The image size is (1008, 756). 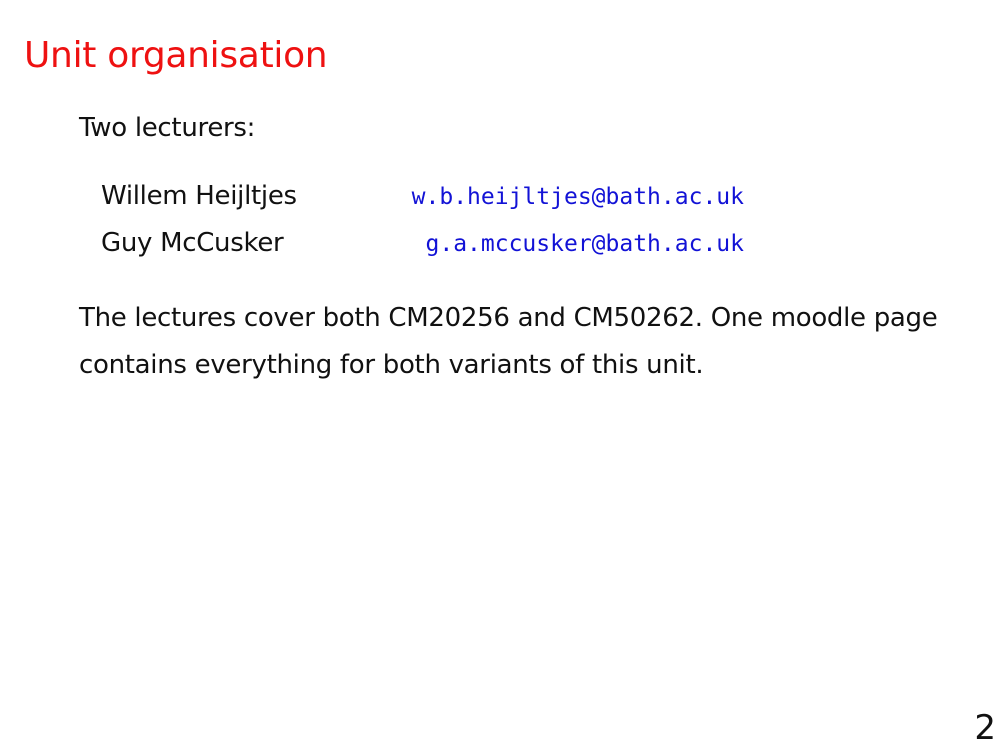 I want to click on page-number: 2, so click(x=985, y=728).